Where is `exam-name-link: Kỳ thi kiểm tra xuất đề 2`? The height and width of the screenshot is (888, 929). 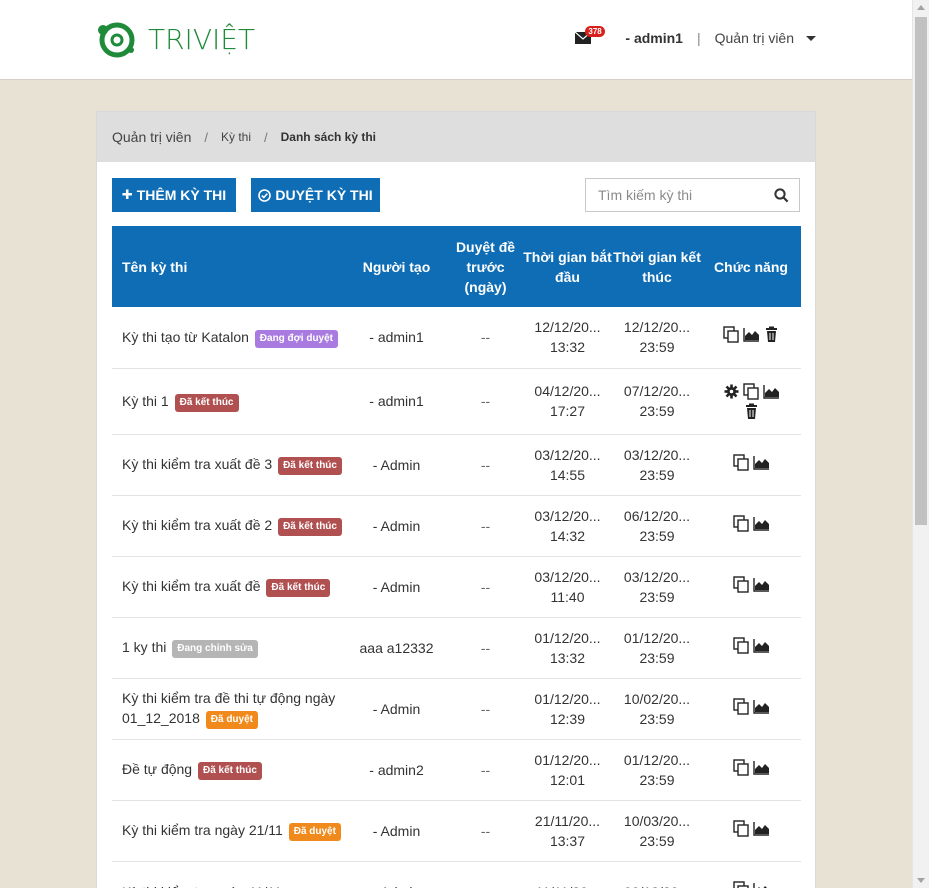
exam-name-link: Kỳ thi kiểm tra xuất đề 2 is located at coordinates (197, 525).